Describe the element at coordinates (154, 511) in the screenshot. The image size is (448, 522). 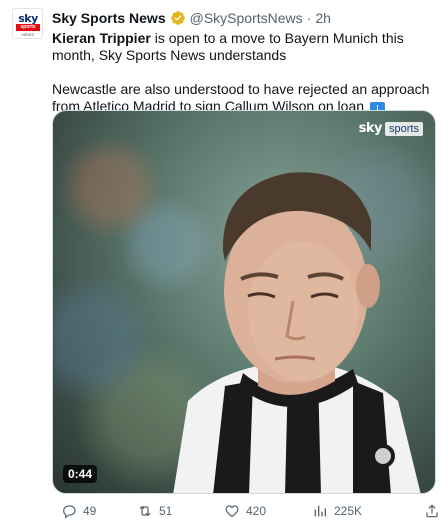
I see `retweet-button: 51` at that location.